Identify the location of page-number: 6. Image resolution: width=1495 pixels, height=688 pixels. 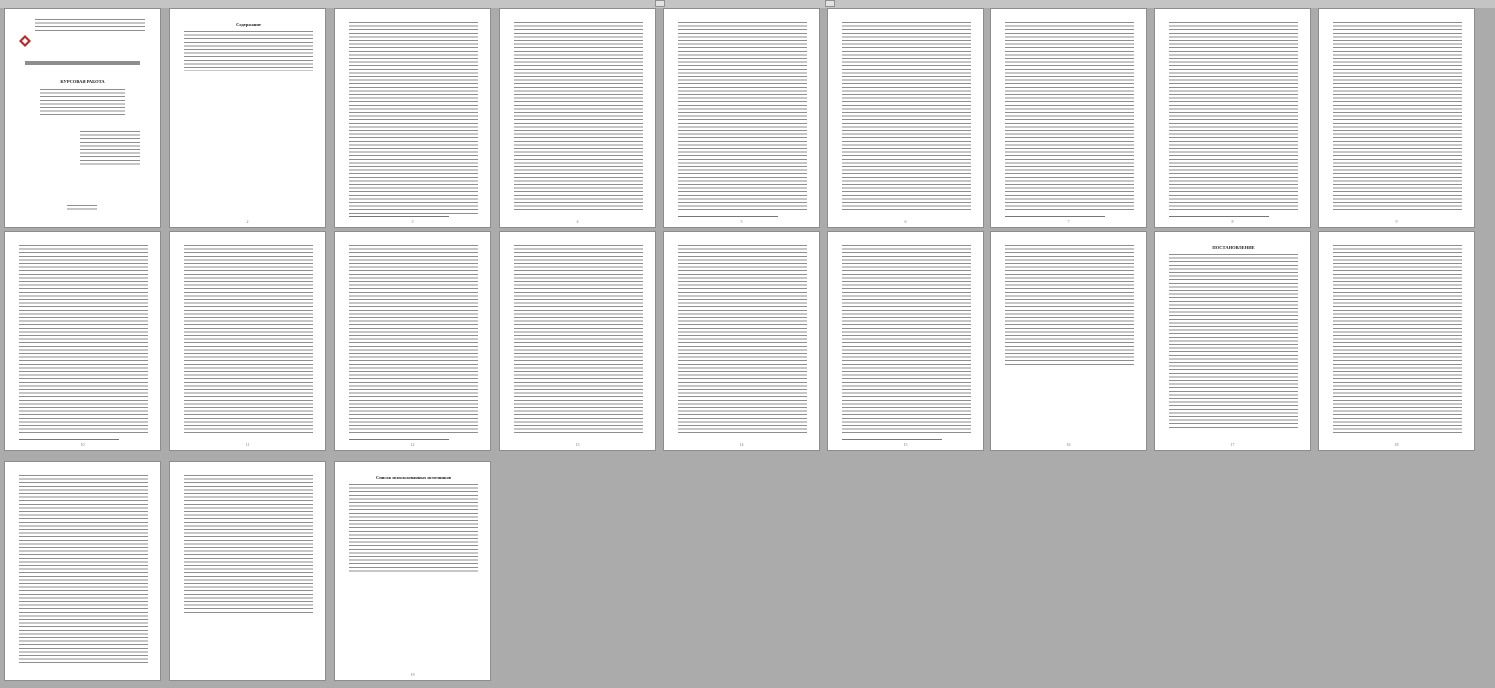
(905, 221).